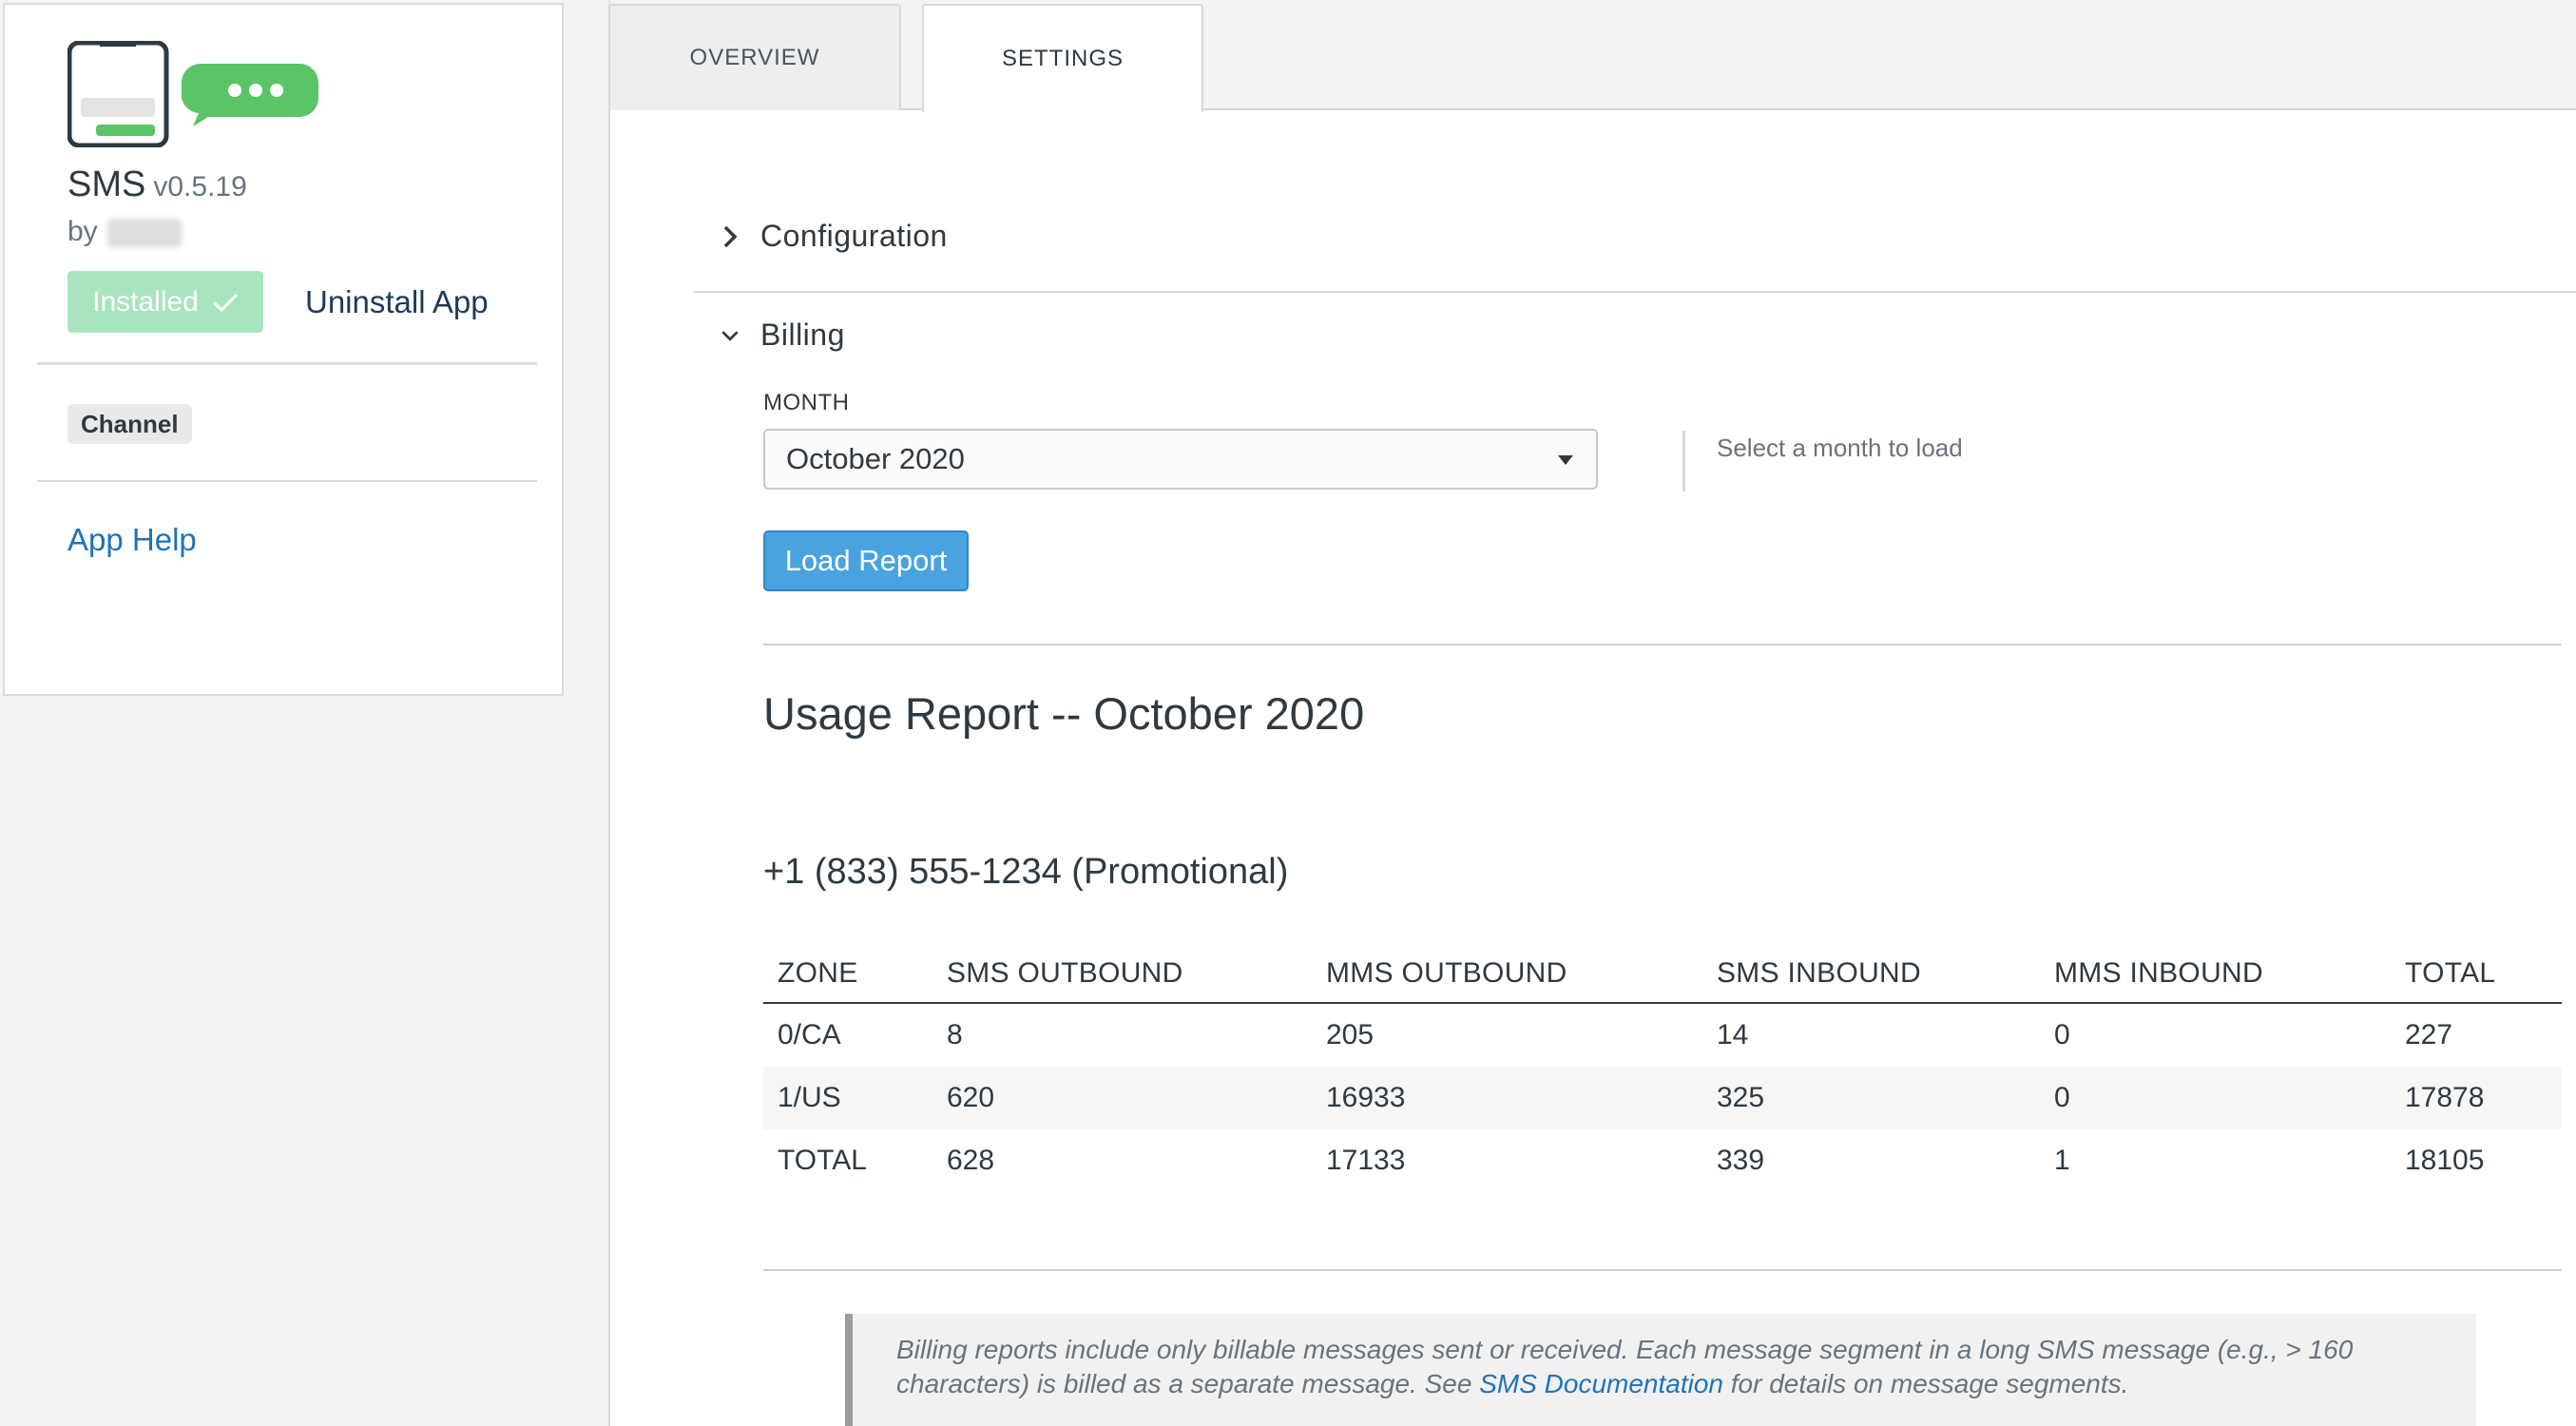 The image size is (2576, 1426). What do you see at coordinates (809, 1097) in the screenshot?
I see `table-cell: 1/US` at bounding box center [809, 1097].